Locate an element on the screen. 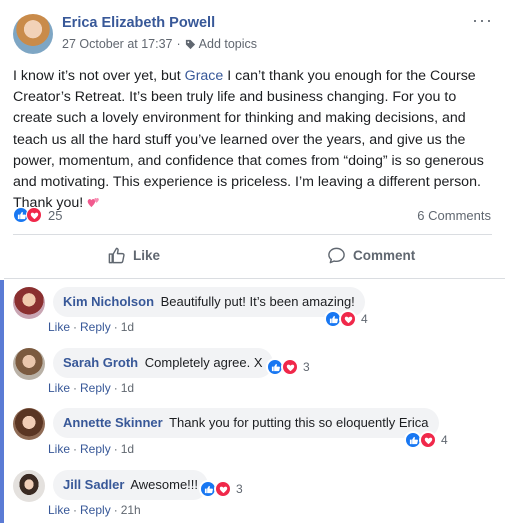  like-button: Like is located at coordinates (133, 255).